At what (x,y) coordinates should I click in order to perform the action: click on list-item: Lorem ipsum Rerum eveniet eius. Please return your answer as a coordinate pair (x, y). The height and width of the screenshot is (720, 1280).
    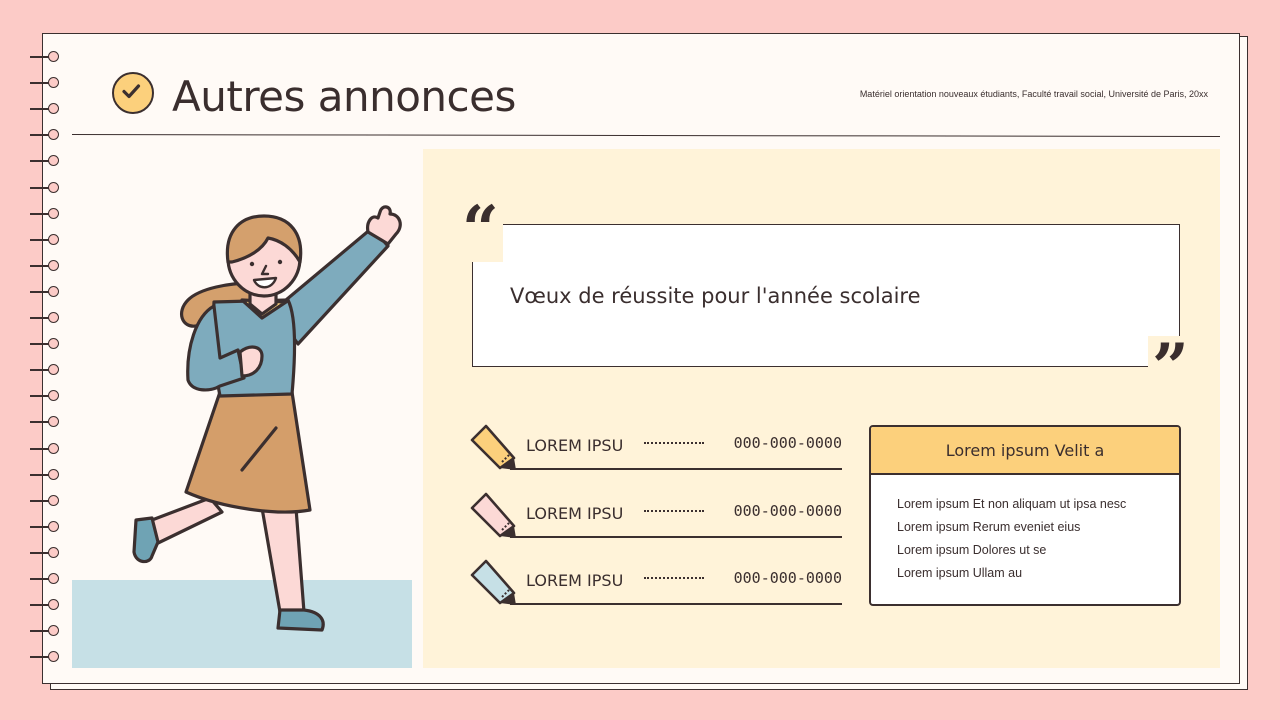
    Looking at the image, I should click on (989, 527).